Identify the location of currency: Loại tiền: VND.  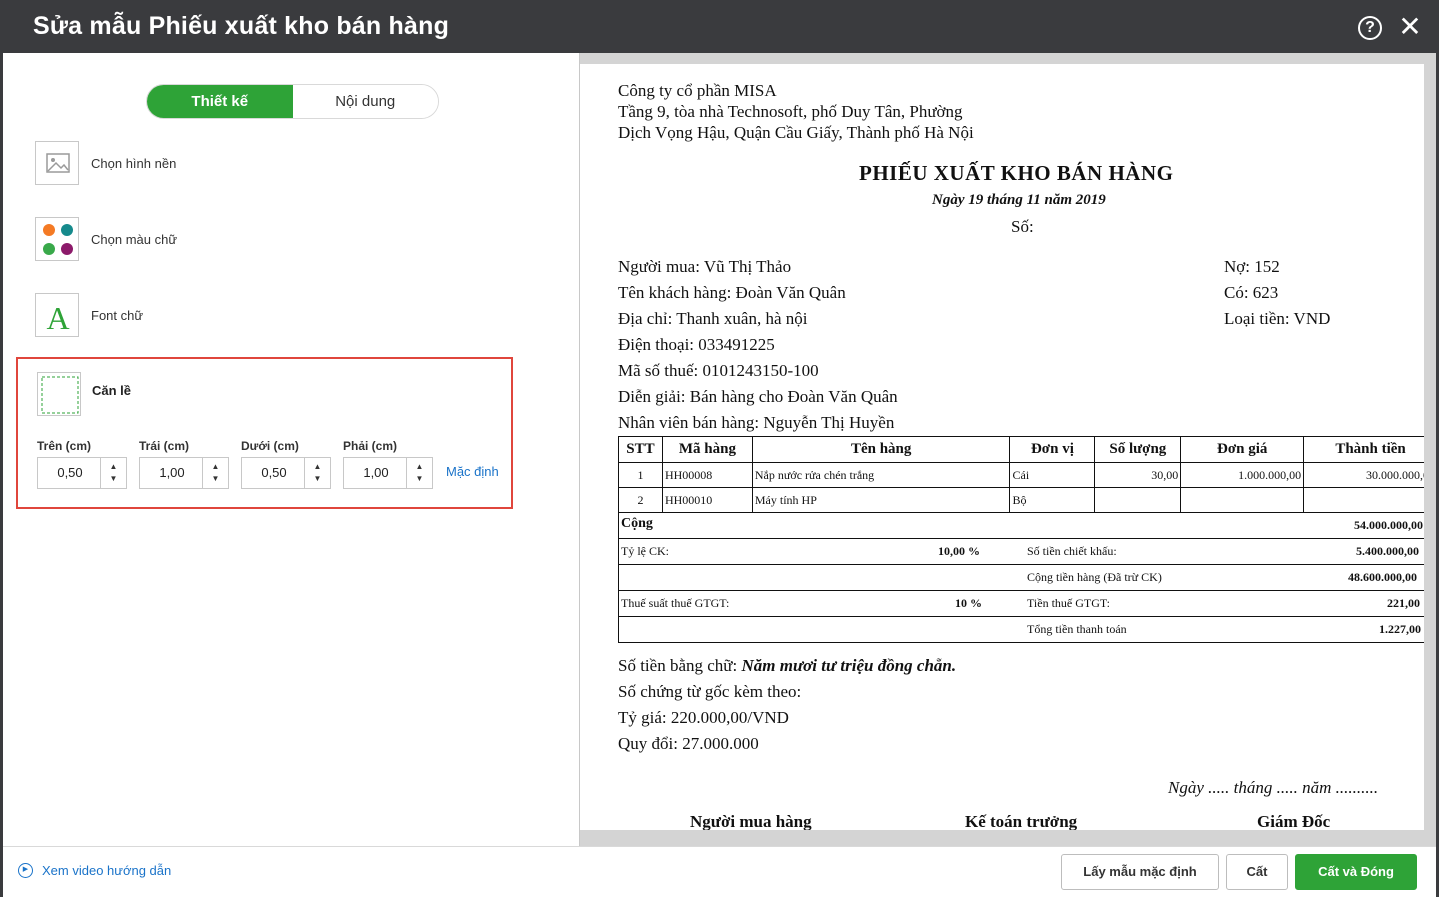
(1277, 318).